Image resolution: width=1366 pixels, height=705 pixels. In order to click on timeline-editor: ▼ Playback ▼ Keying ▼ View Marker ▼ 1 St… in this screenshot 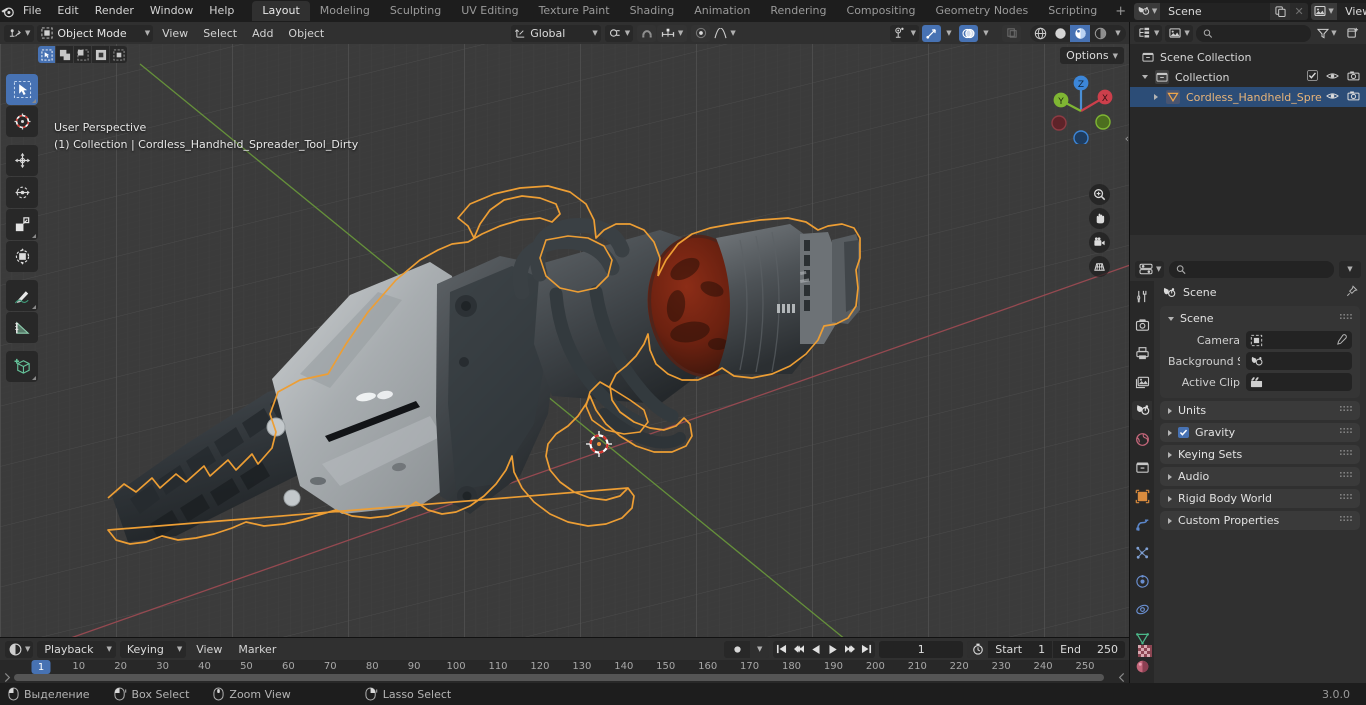, I will do `click(565, 660)`.